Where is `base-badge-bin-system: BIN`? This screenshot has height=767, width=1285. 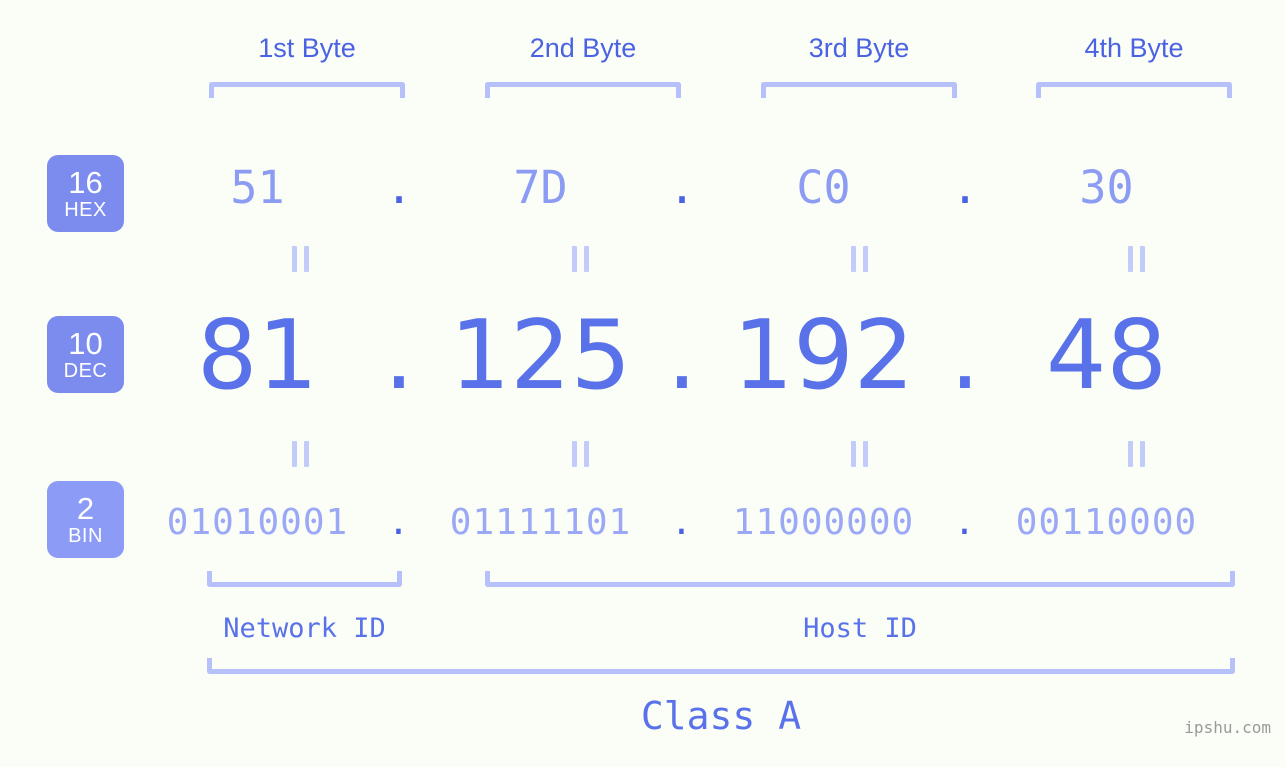 base-badge-bin-system: BIN is located at coordinates (85, 536).